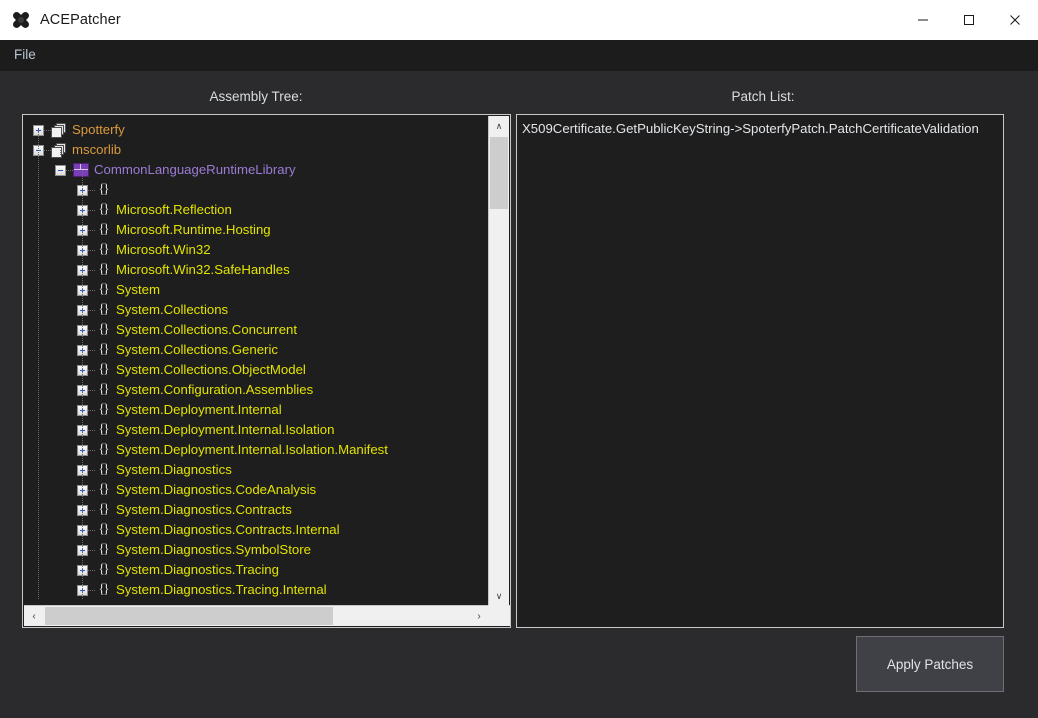 Image resolution: width=1038 pixels, height=718 pixels. What do you see at coordinates (256, 350) in the screenshot?
I see `tree-node: {} System.Collections.Generic` at bounding box center [256, 350].